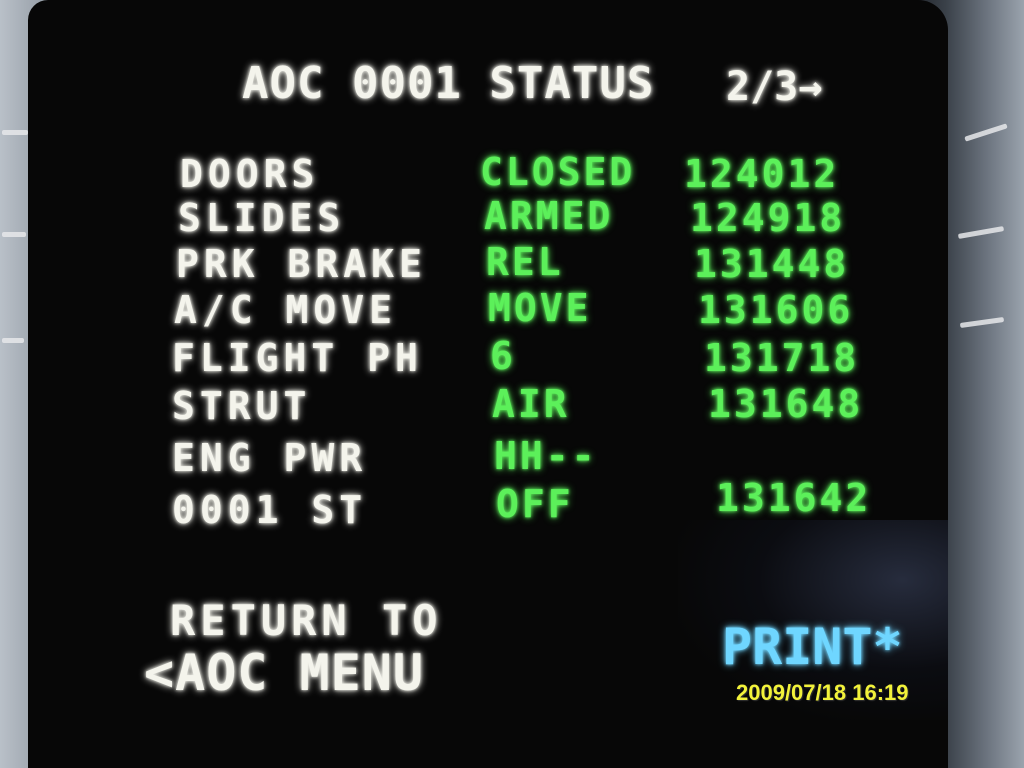  What do you see at coordinates (250, 174) in the screenshot?
I see `status-label-doors: DOORS` at bounding box center [250, 174].